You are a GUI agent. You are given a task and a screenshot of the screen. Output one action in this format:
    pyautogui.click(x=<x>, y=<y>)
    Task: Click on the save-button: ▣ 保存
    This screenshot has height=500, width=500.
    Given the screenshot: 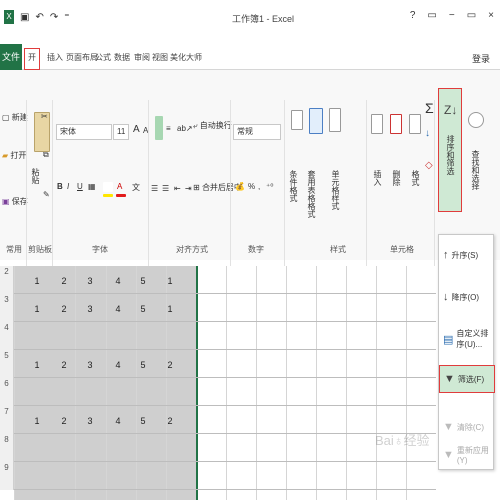 What is the action you would take?
    pyautogui.click(x=15, y=201)
    